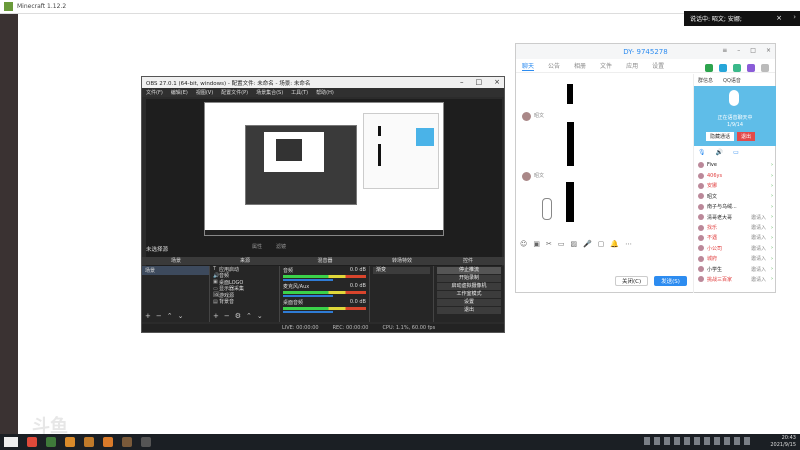  I want to click on voice-notification: 说话中: 昭文; 安娜; × ›, so click(742, 18).